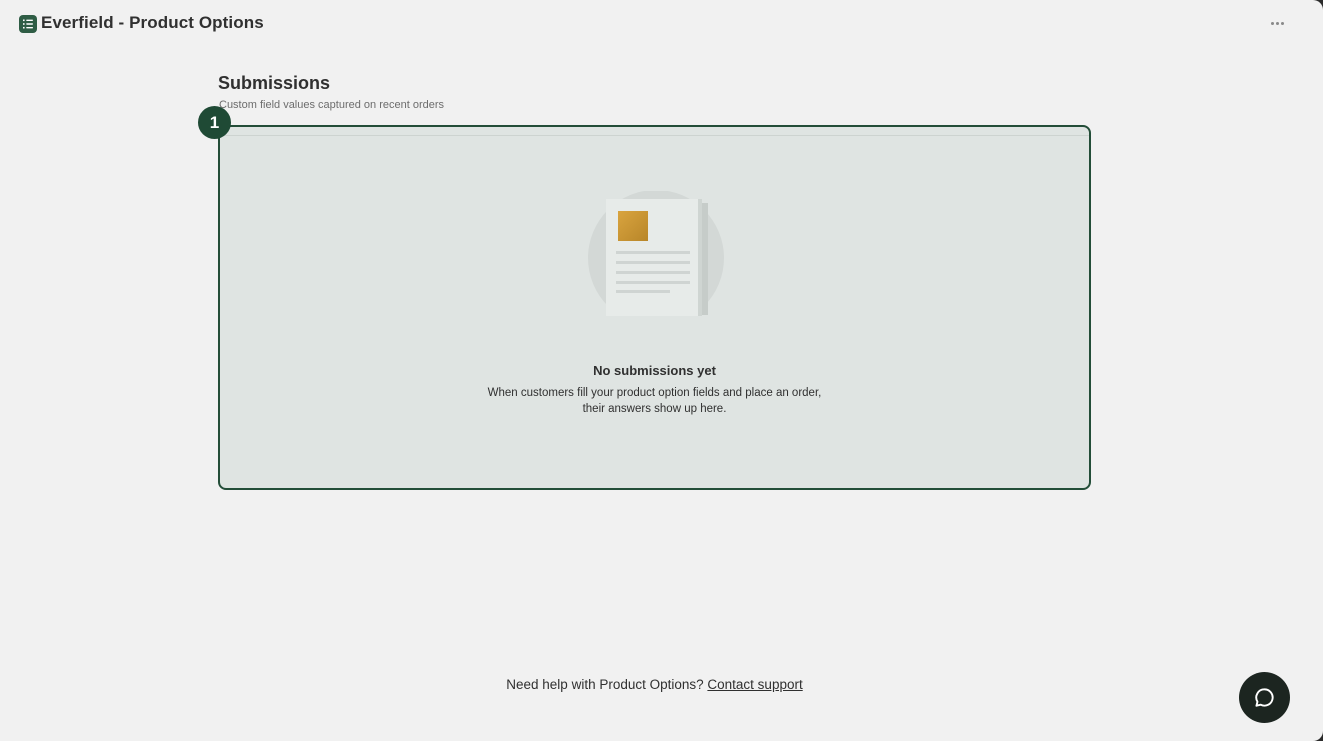 The image size is (1323, 741). I want to click on page-title: Submissions, so click(274, 83).